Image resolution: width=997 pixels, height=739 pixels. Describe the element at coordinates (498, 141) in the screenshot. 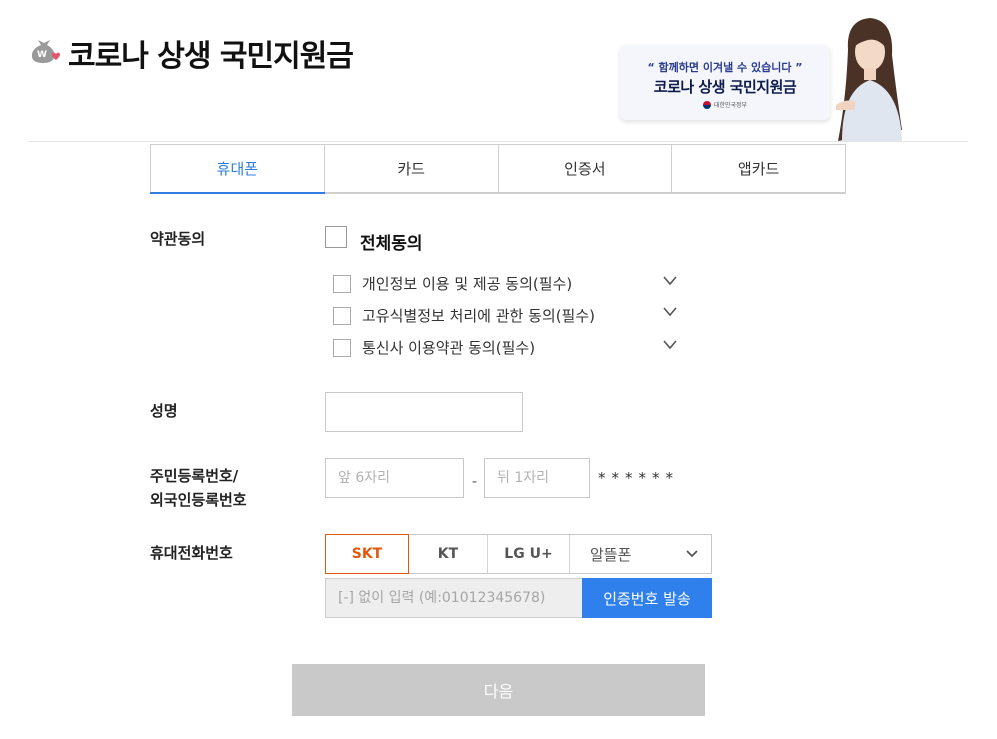

I see `header-divider` at that location.